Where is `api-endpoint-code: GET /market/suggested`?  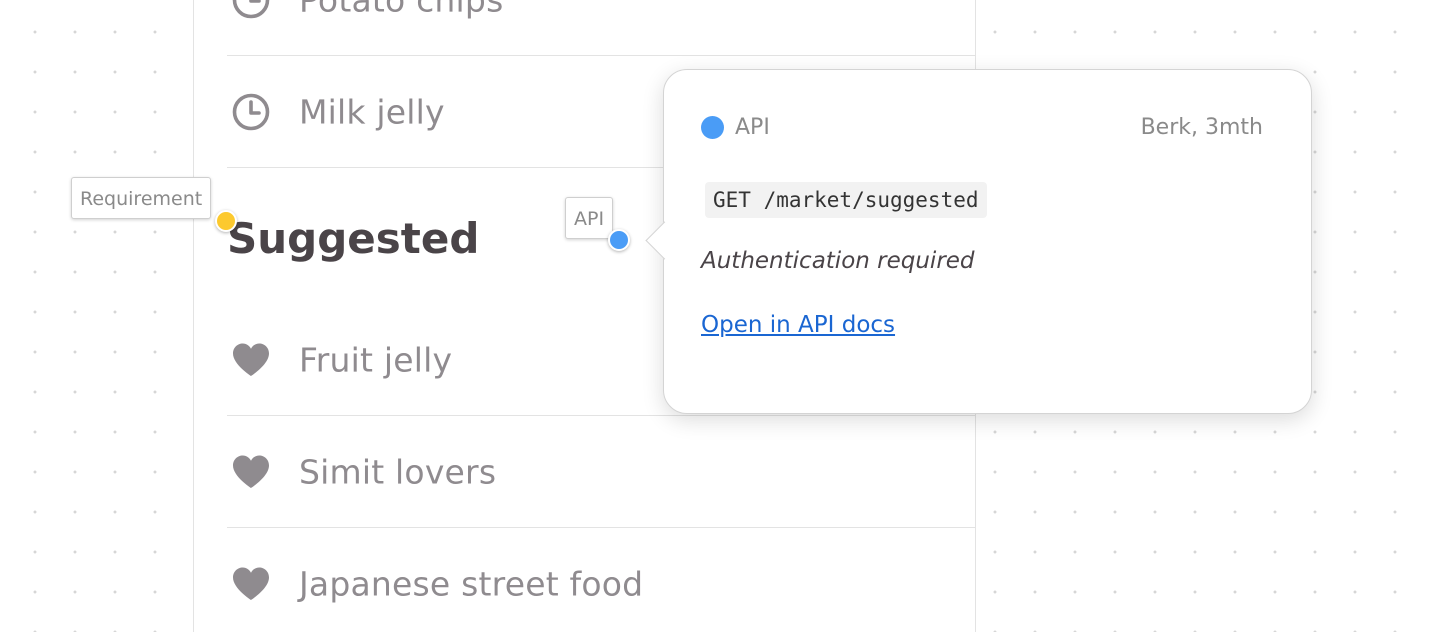 api-endpoint-code: GET /market/suggested is located at coordinates (846, 200).